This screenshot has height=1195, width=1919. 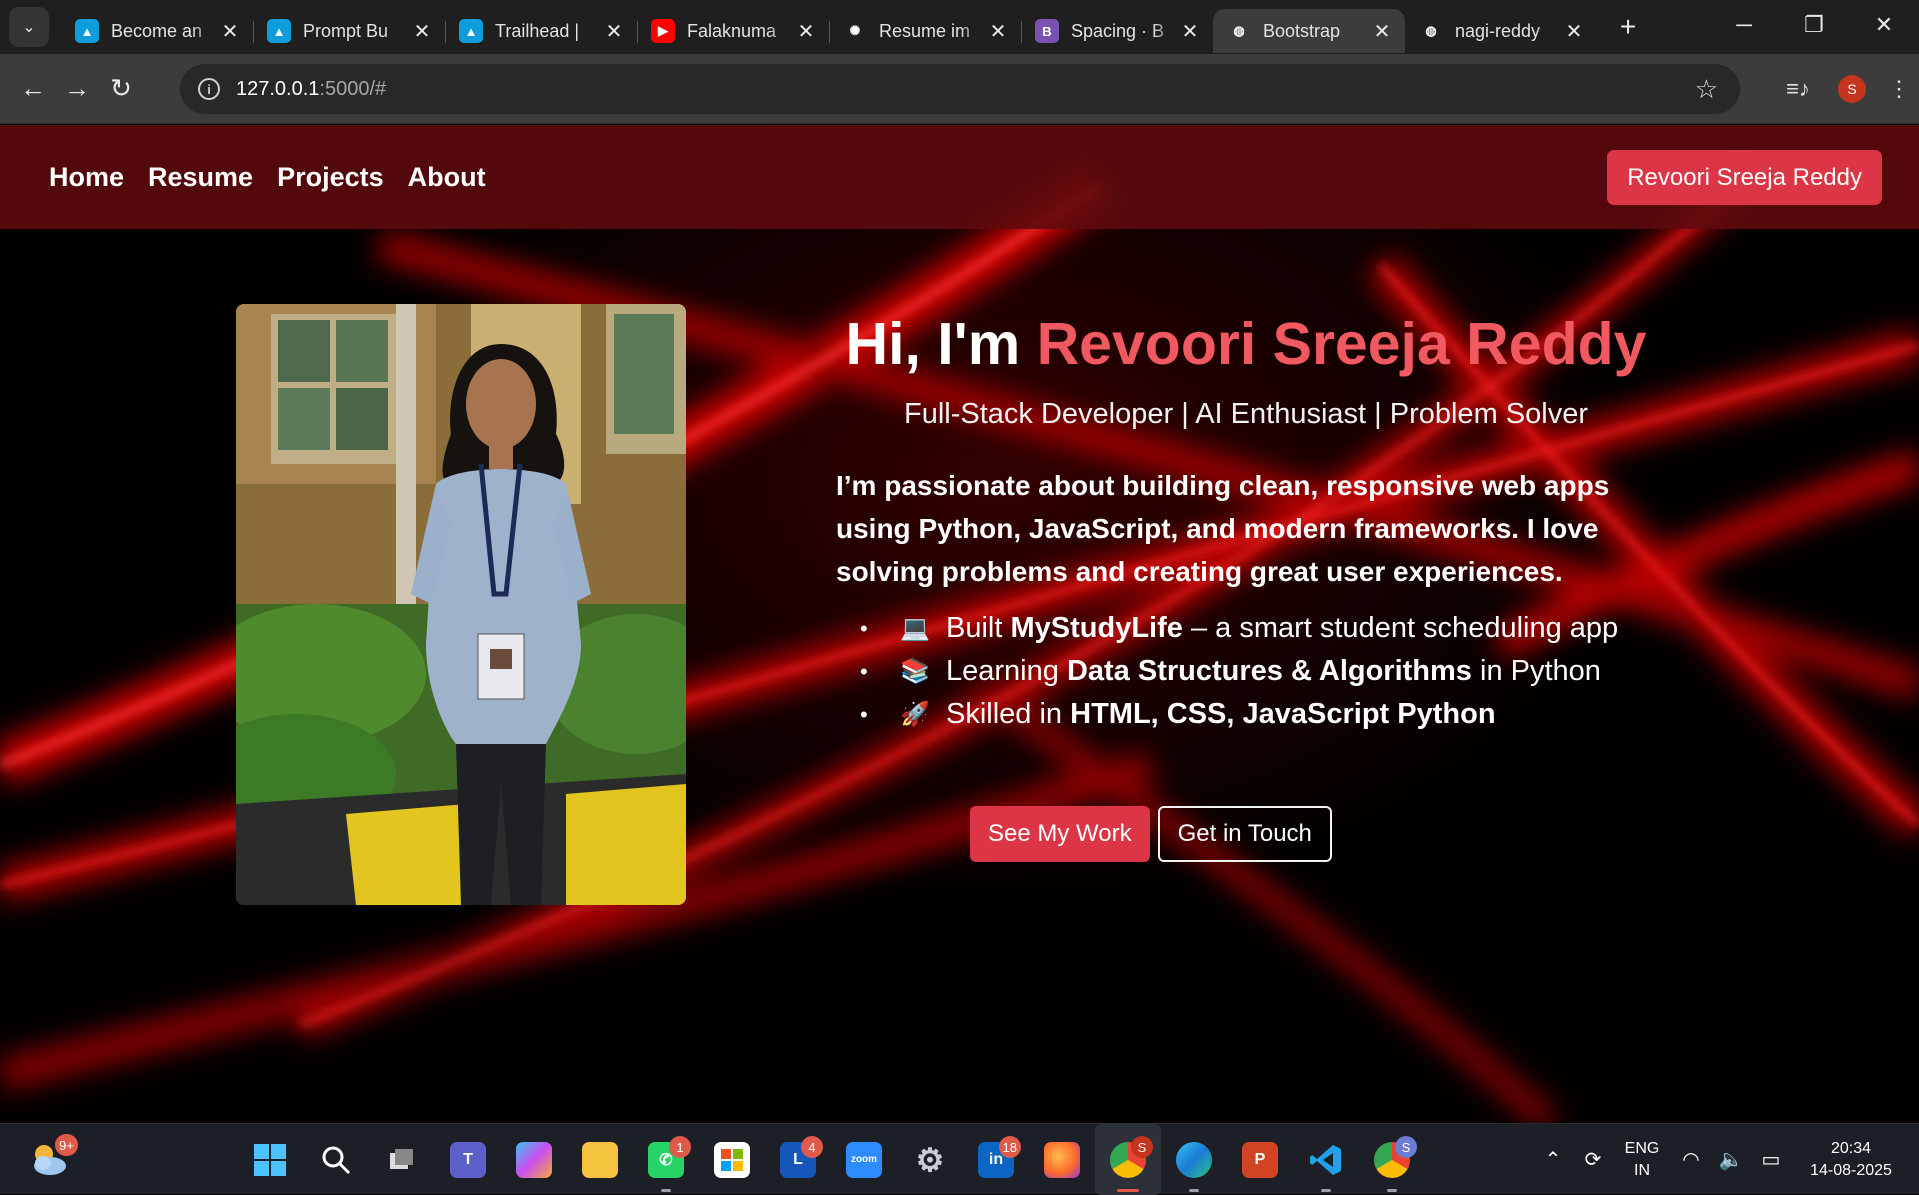 What do you see at coordinates (600, 1159) in the screenshot?
I see `file-explorer-taskbar-button` at bounding box center [600, 1159].